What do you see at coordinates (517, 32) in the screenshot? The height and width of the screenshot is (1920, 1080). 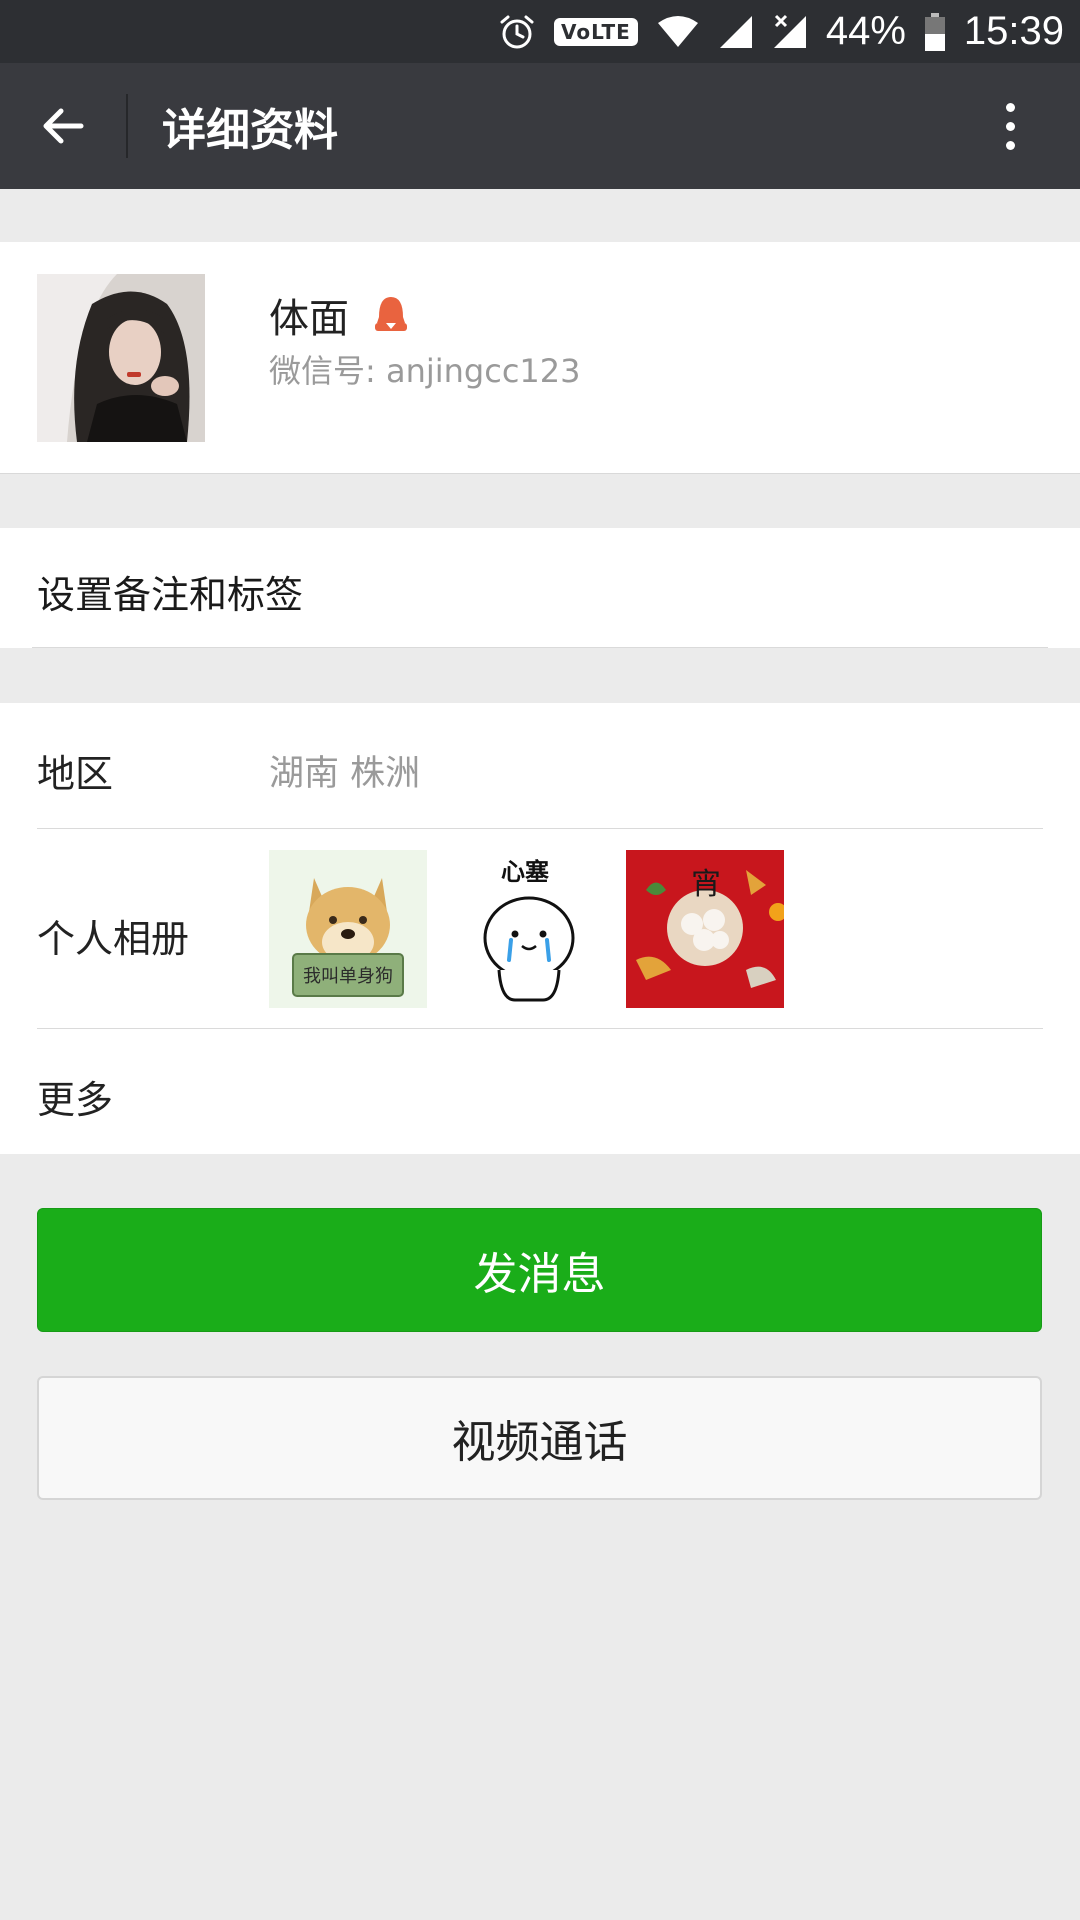 I see `alarm-icon` at bounding box center [517, 32].